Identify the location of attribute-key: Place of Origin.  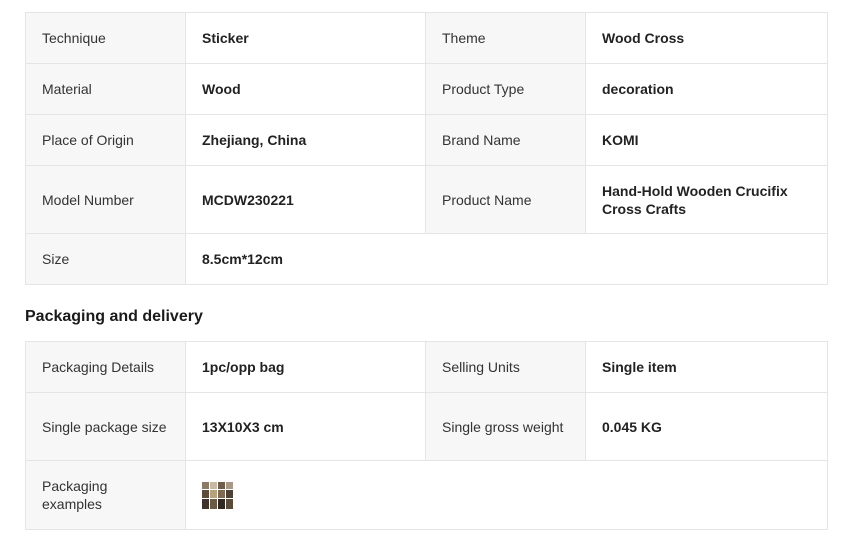
(105, 140).